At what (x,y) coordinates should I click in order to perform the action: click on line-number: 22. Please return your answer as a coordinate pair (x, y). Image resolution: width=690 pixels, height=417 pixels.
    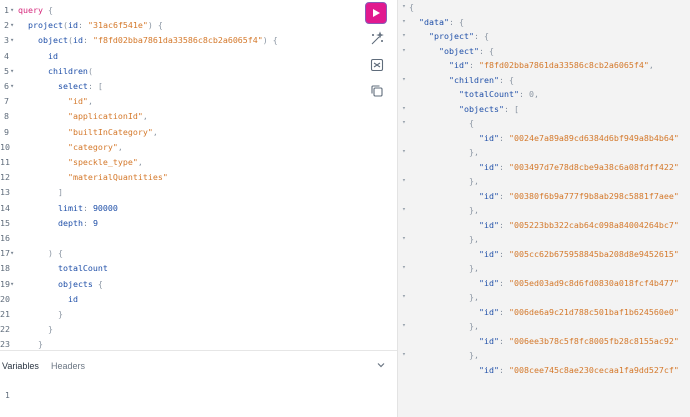
    Looking at the image, I should click on (5, 329).